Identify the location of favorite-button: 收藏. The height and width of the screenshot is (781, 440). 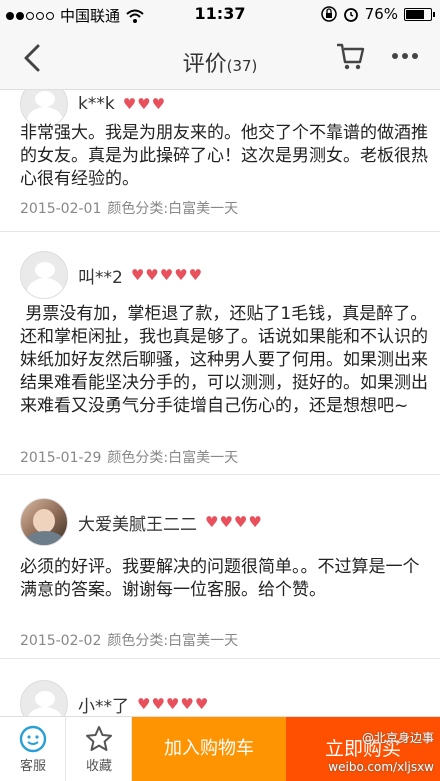
(99, 749).